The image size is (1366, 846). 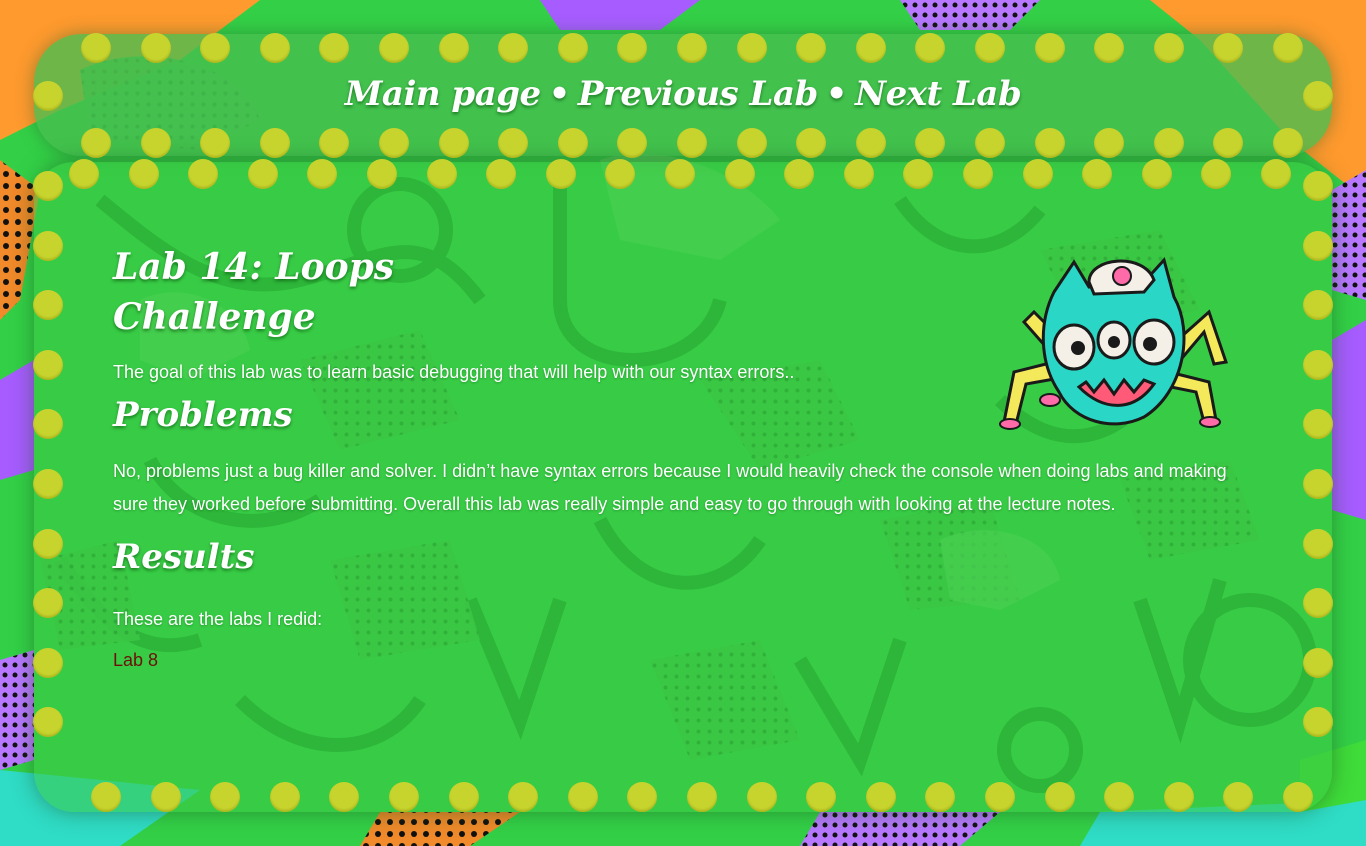 I want to click on problems-heading: Problems, so click(x=203, y=415).